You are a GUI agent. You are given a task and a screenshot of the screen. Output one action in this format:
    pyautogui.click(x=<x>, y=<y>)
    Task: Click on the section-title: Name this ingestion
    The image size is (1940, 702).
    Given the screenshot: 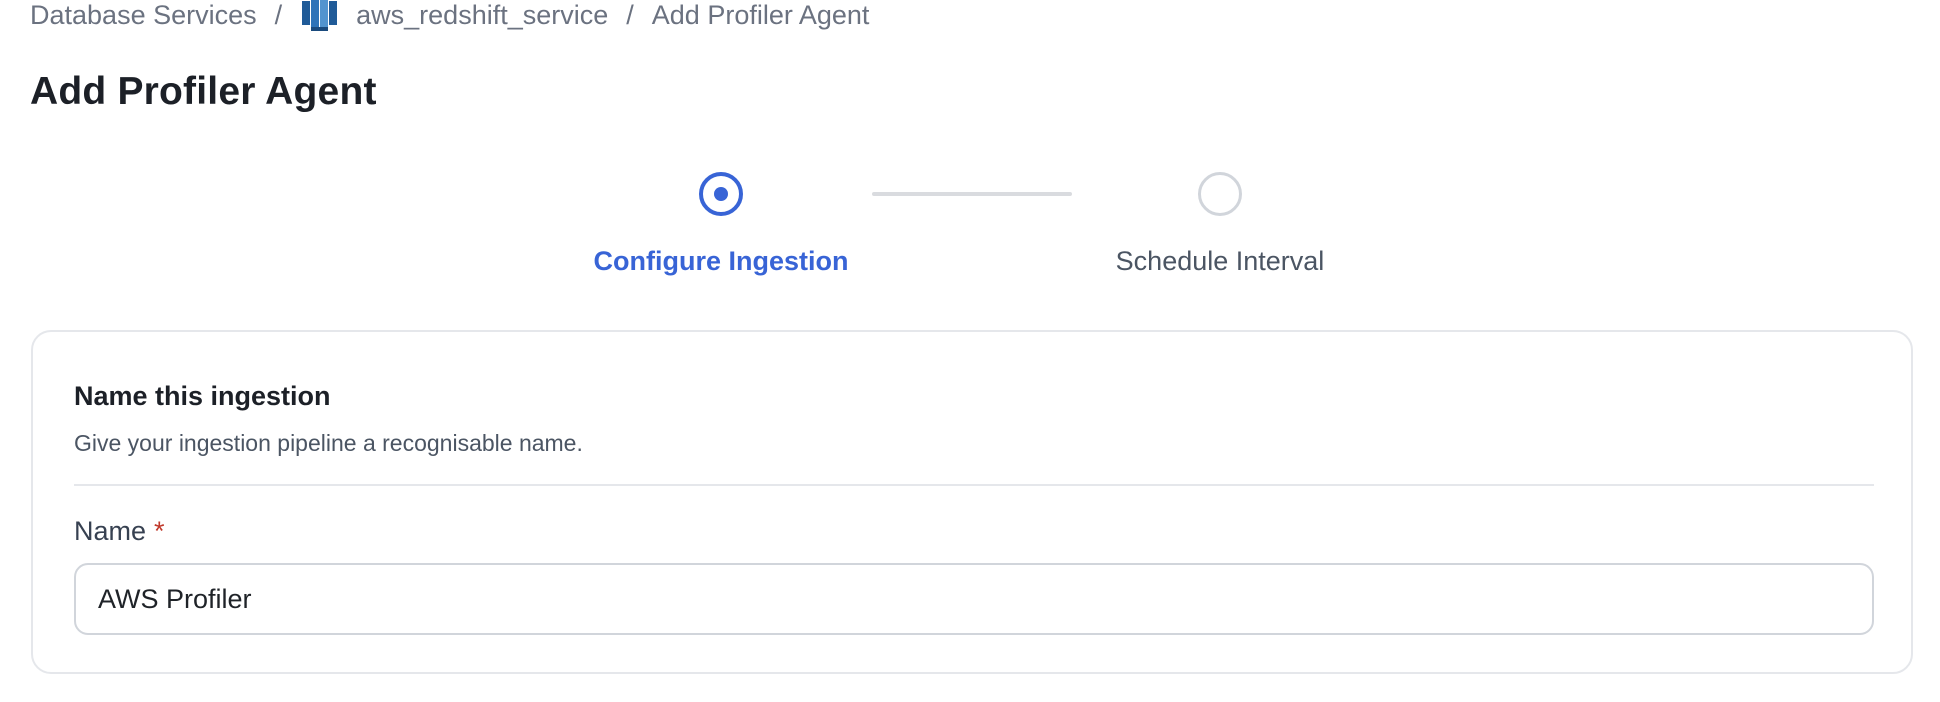 What is the action you would take?
    pyautogui.click(x=202, y=396)
    